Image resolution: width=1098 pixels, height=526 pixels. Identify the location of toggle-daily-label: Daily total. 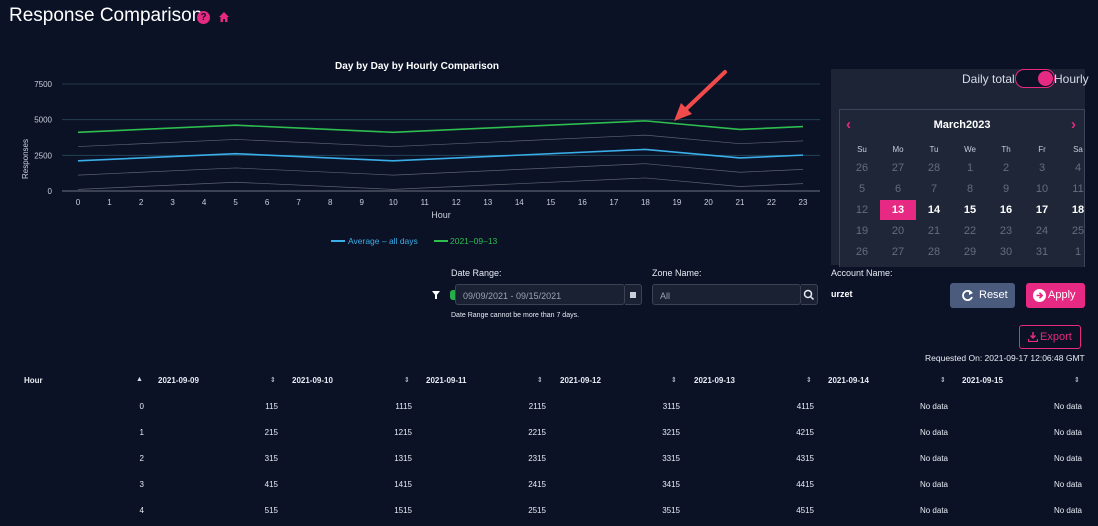
(988, 79).